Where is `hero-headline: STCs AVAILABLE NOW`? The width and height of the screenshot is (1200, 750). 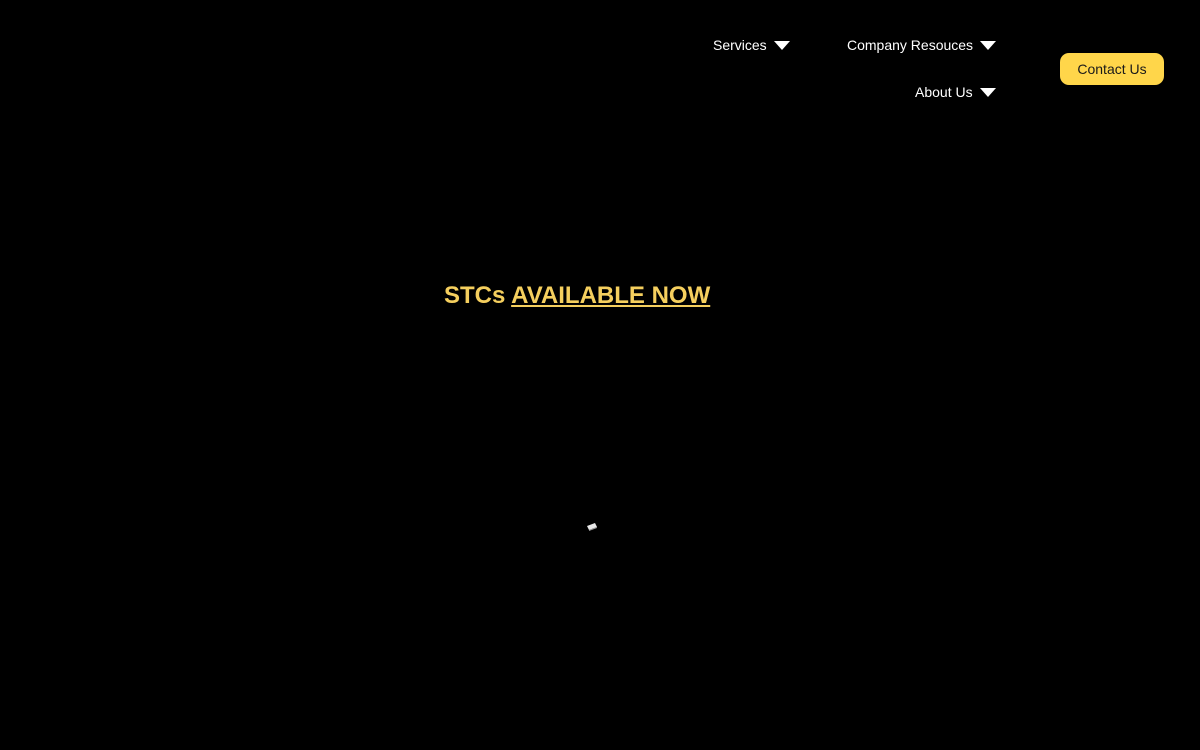 hero-headline: STCs AVAILABLE NOW is located at coordinates (577, 296).